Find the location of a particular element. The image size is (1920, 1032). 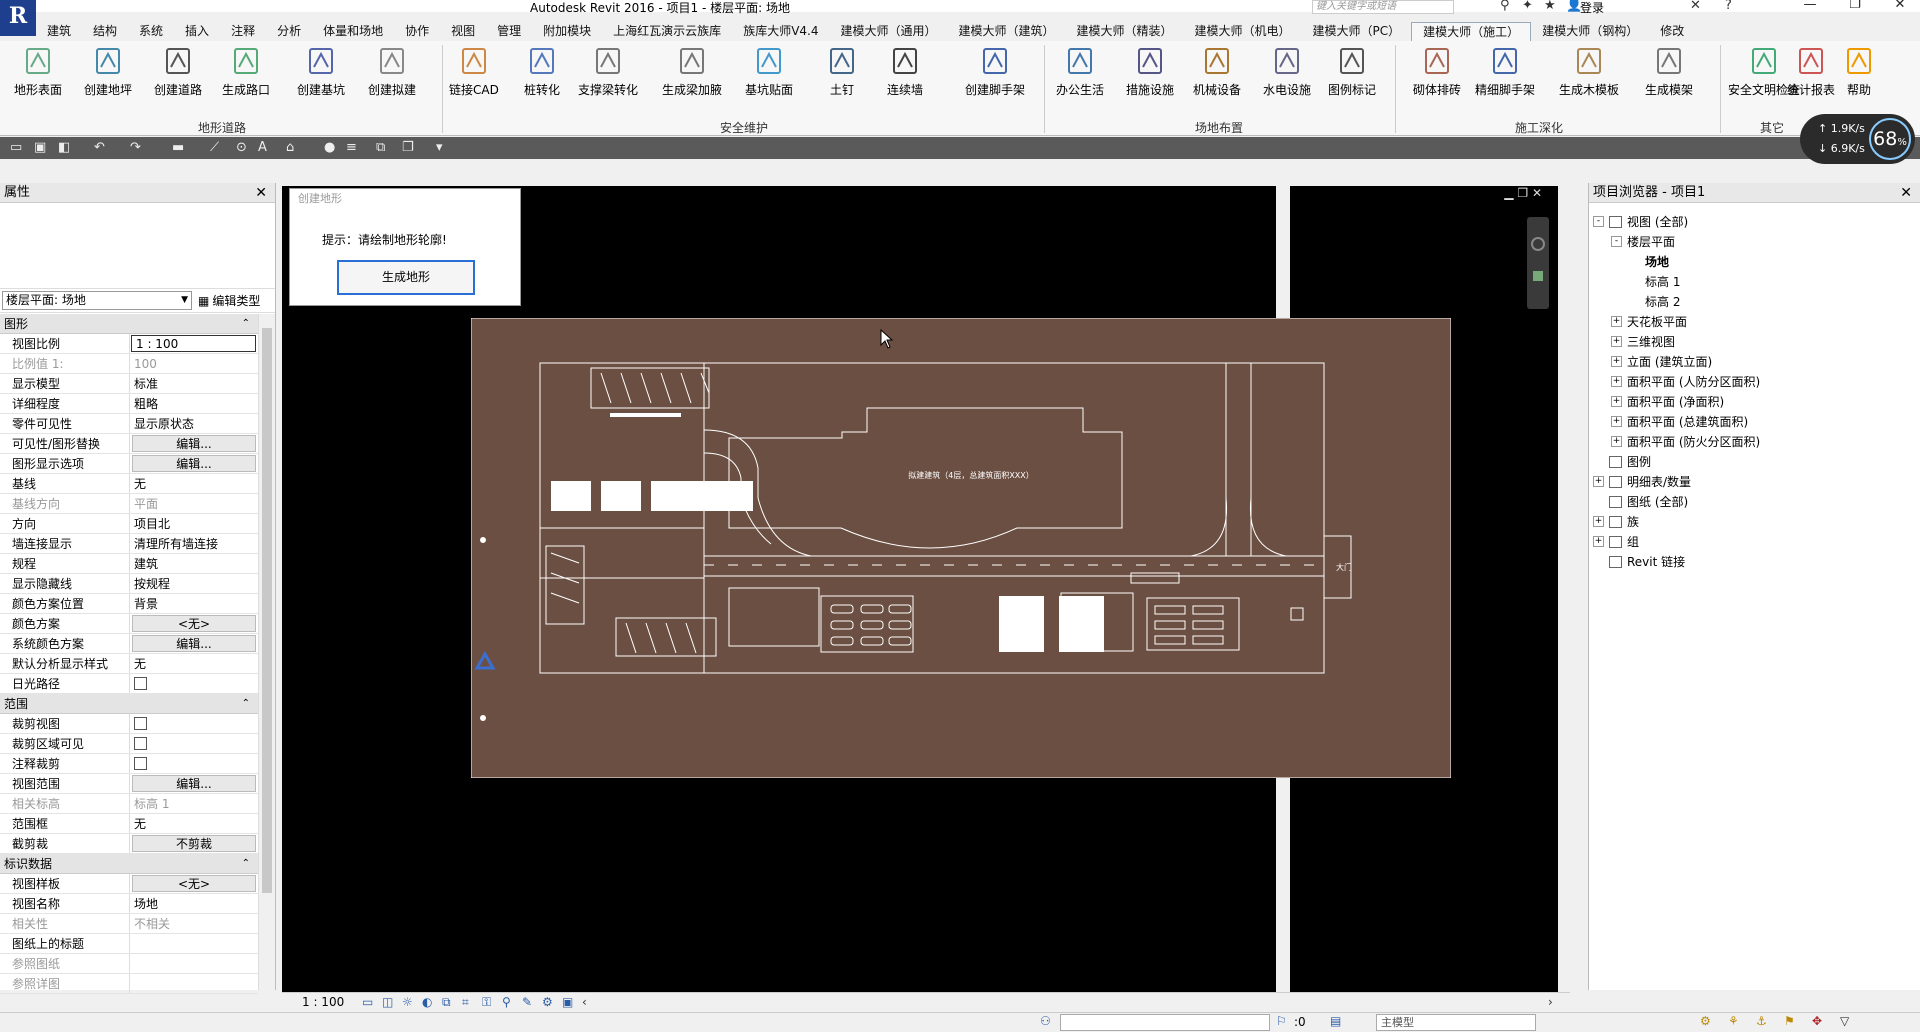

ribbon-tab: 系统 is located at coordinates (151, 31).